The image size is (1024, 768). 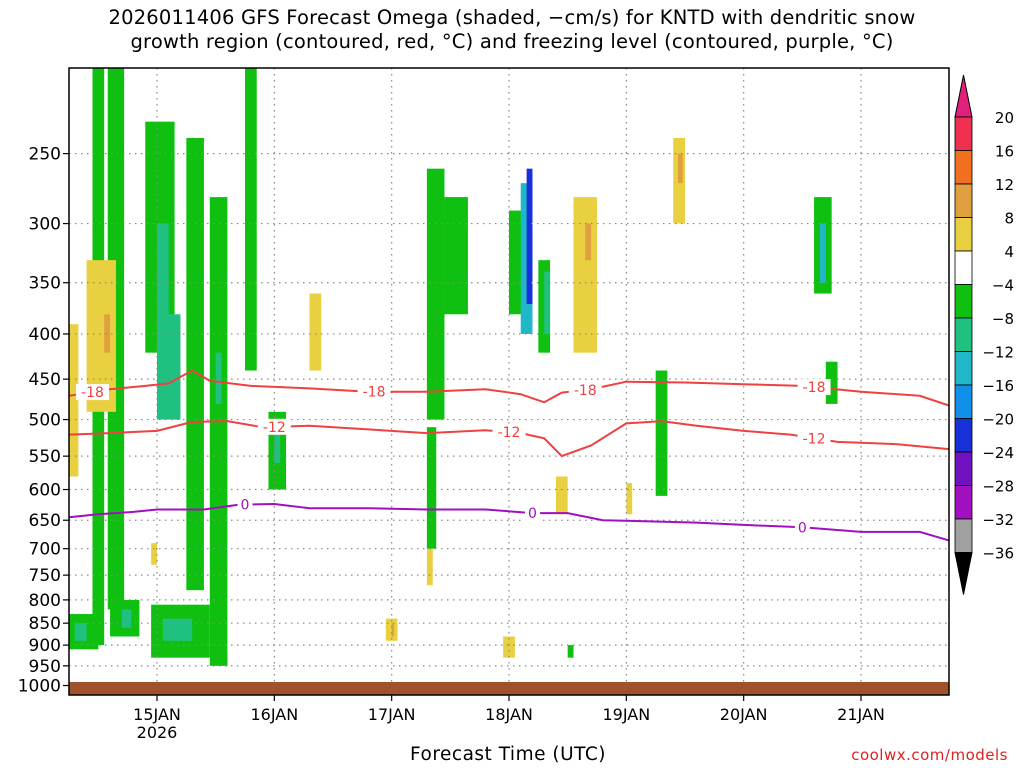 What do you see at coordinates (744, 714) in the screenshot?
I see `x-tick-label: 20JAN` at bounding box center [744, 714].